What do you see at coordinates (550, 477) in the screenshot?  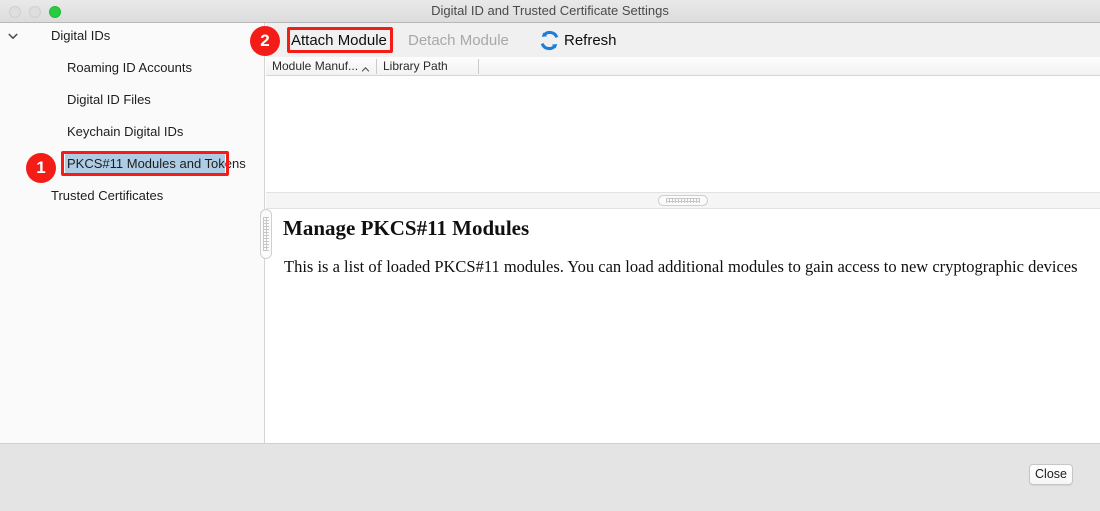 I see `footer-bar` at bounding box center [550, 477].